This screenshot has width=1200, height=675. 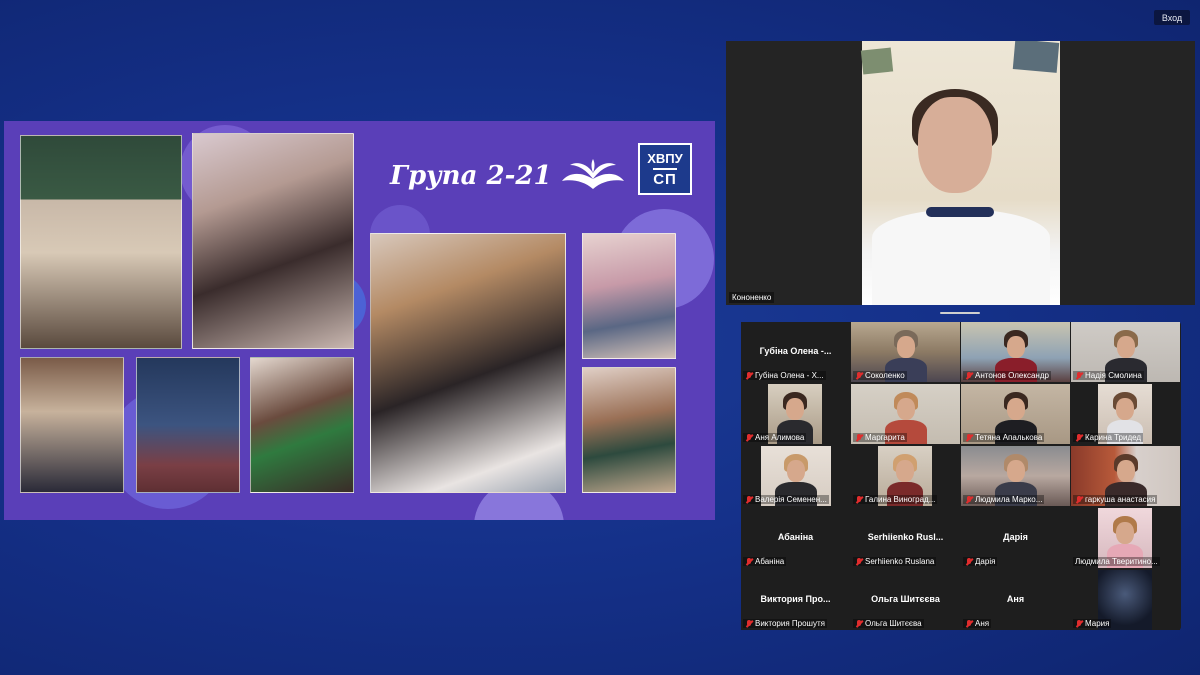 I want to click on participant-label: Аня, so click(x=977, y=623).